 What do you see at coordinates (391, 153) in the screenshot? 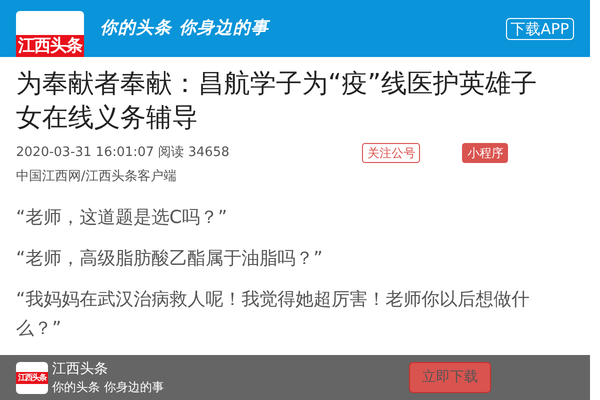
I see `follow-button: 关注公号` at bounding box center [391, 153].